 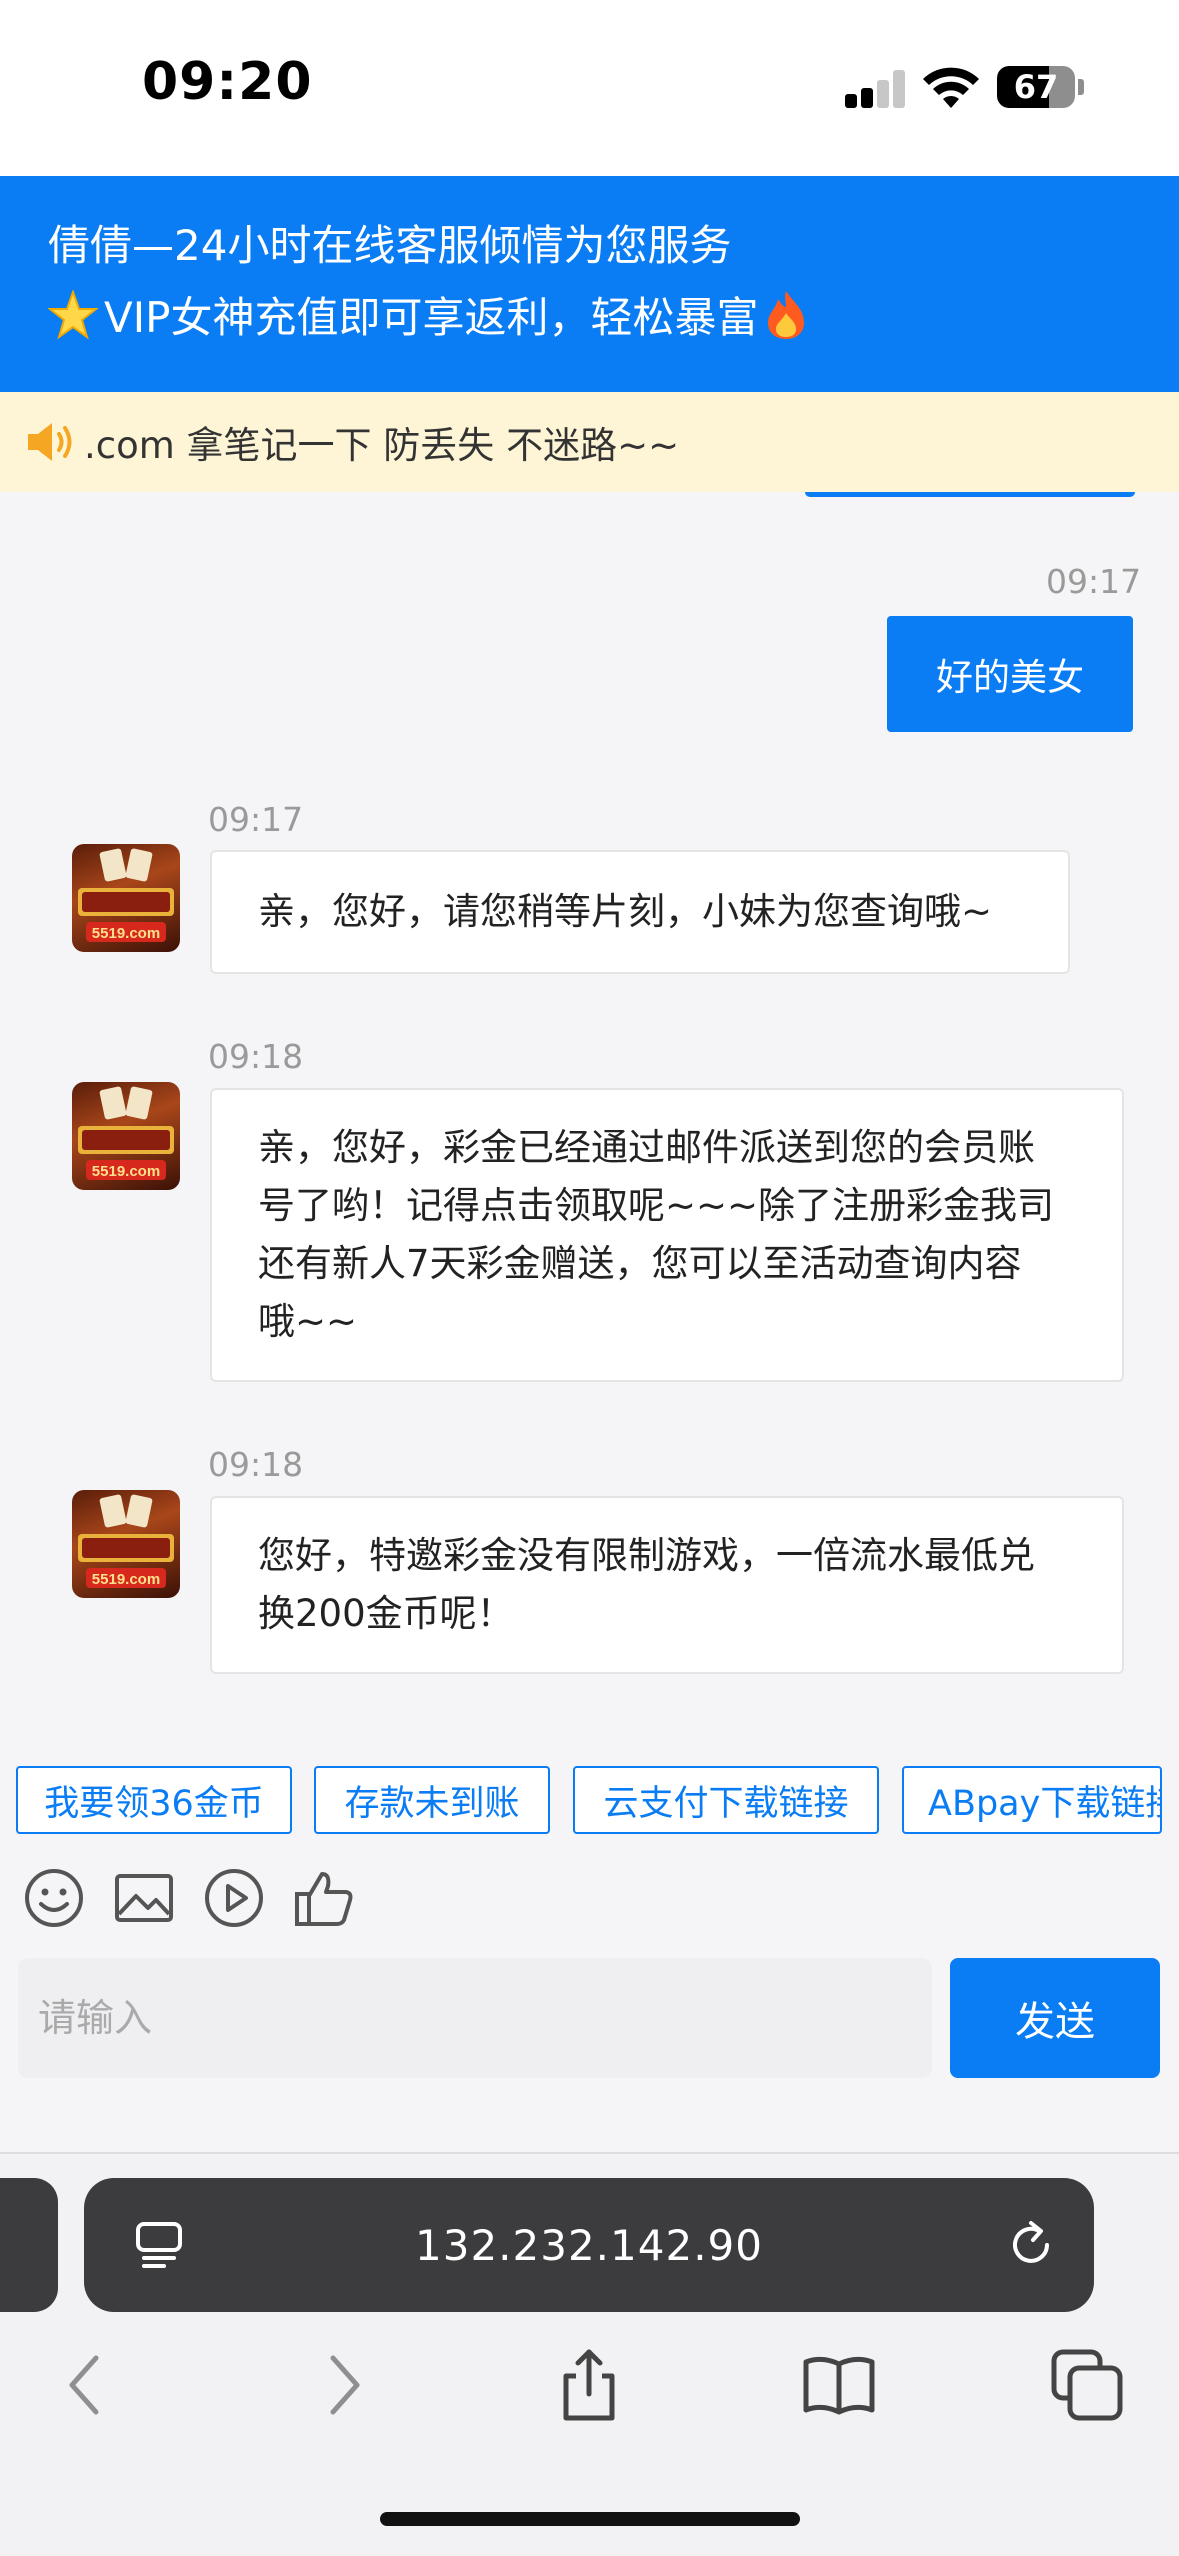 What do you see at coordinates (390, 245) in the screenshot?
I see `header-title: 倩倩—24小时在线客服倾情为您服务` at bounding box center [390, 245].